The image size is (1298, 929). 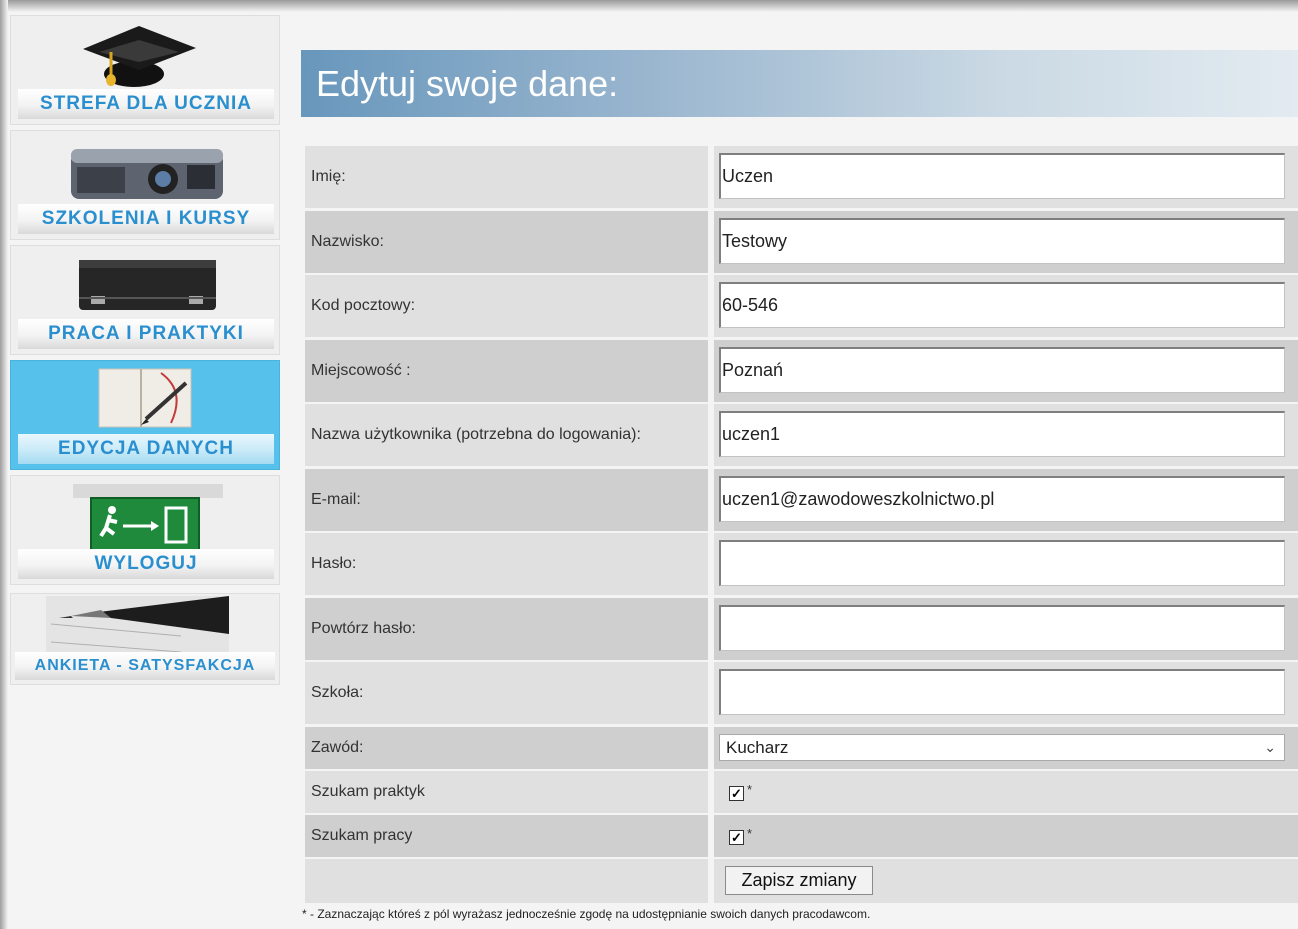 I want to click on field-label: Hasło:, so click(x=506, y=564).